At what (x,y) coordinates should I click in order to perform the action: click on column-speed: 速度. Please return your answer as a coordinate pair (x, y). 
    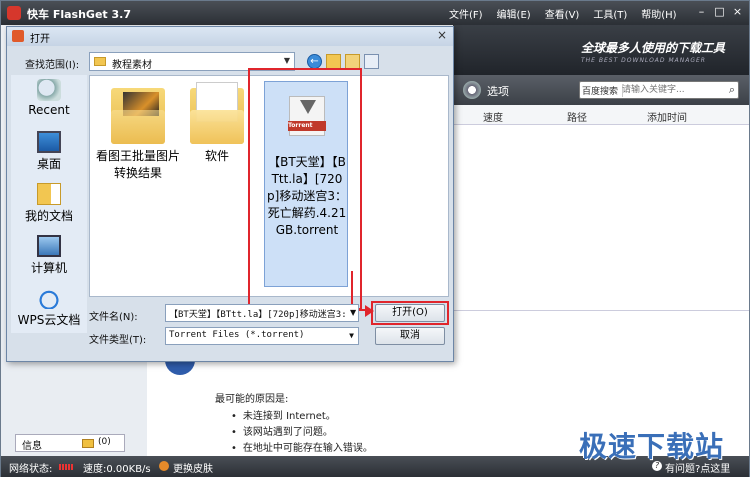
    Looking at the image, I should click on (493, 116).